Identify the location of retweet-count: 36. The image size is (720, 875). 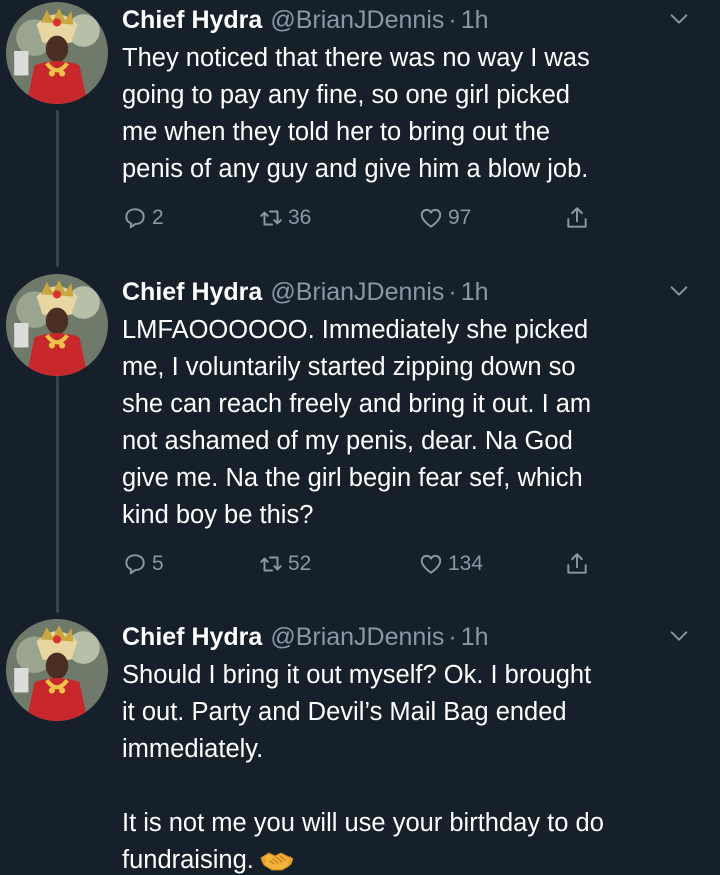
(300, 217).